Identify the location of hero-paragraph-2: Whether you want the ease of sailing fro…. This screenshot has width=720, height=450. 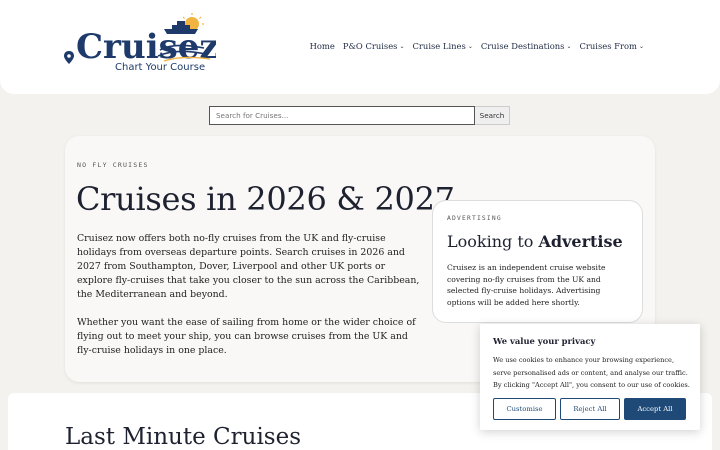
(246, 336).